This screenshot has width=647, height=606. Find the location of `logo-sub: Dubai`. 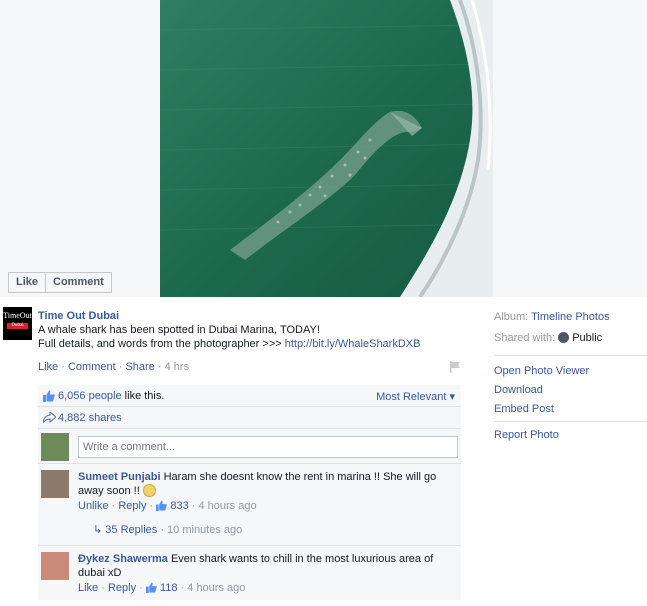

logo-sub: Dubai is located at coordinates (17, 326).